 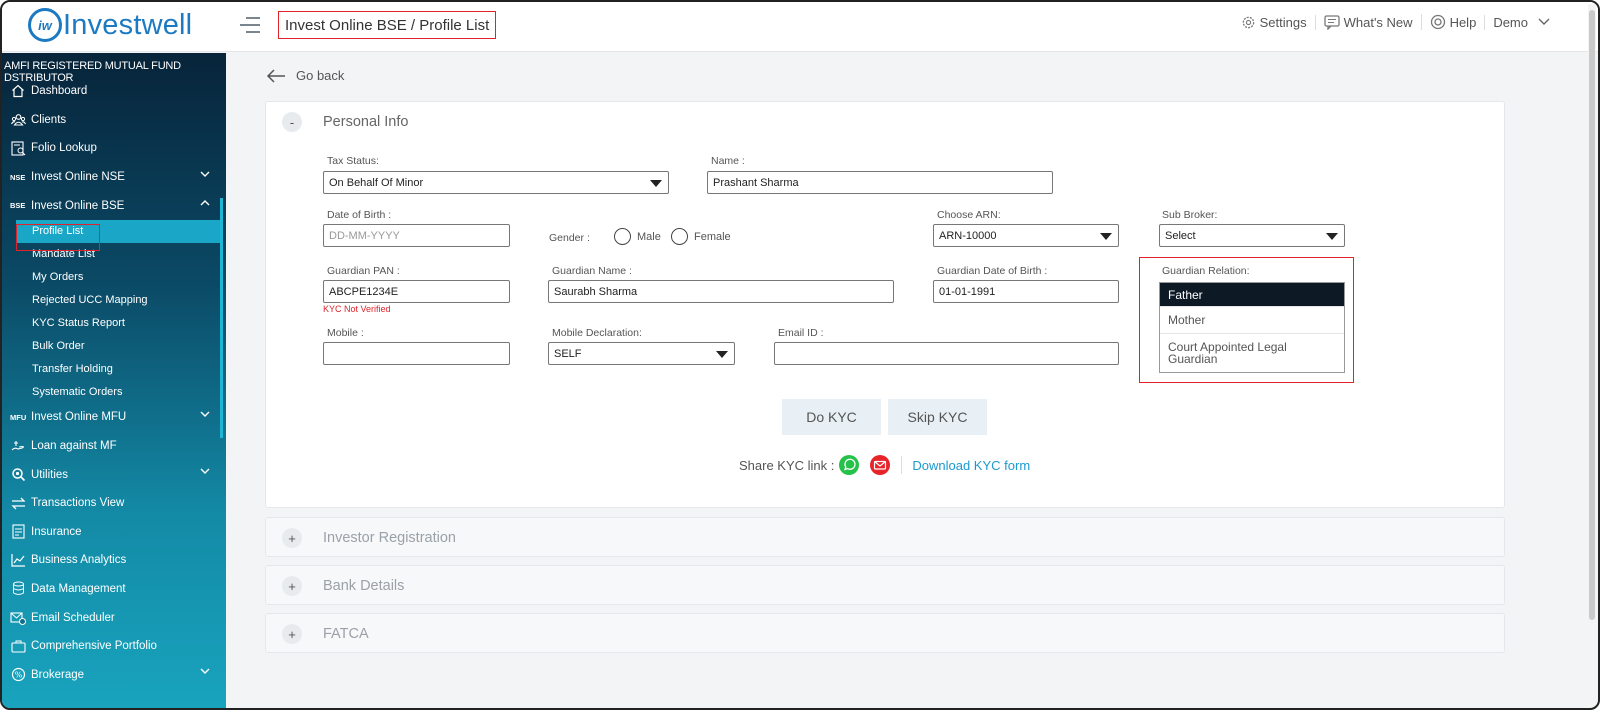 I want to click on users-icon, so click(x=18, y=120).